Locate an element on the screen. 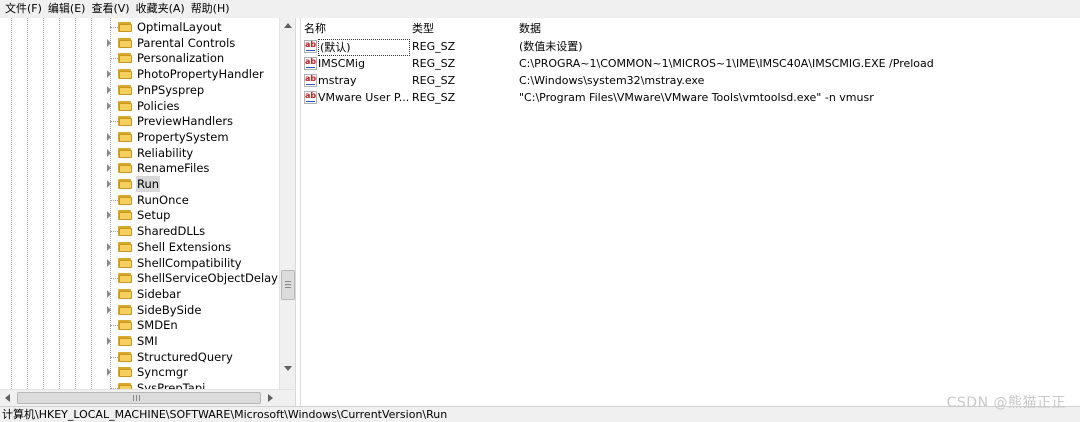  scroll-left-arrow-icon is located at coordinates (7, 398).